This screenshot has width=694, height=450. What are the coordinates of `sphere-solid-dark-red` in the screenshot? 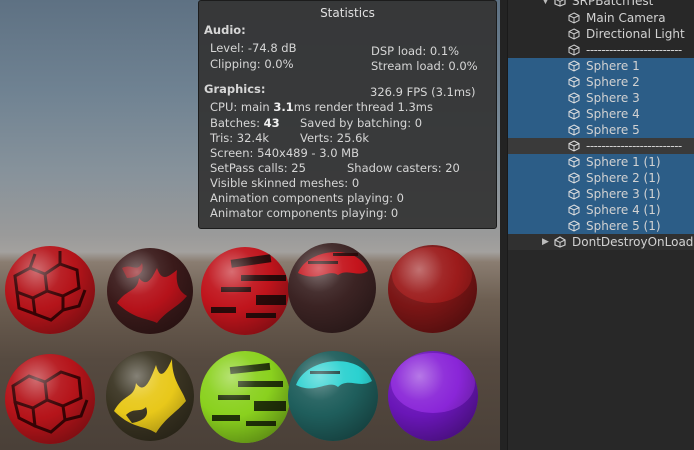 It's located at (432, 289).